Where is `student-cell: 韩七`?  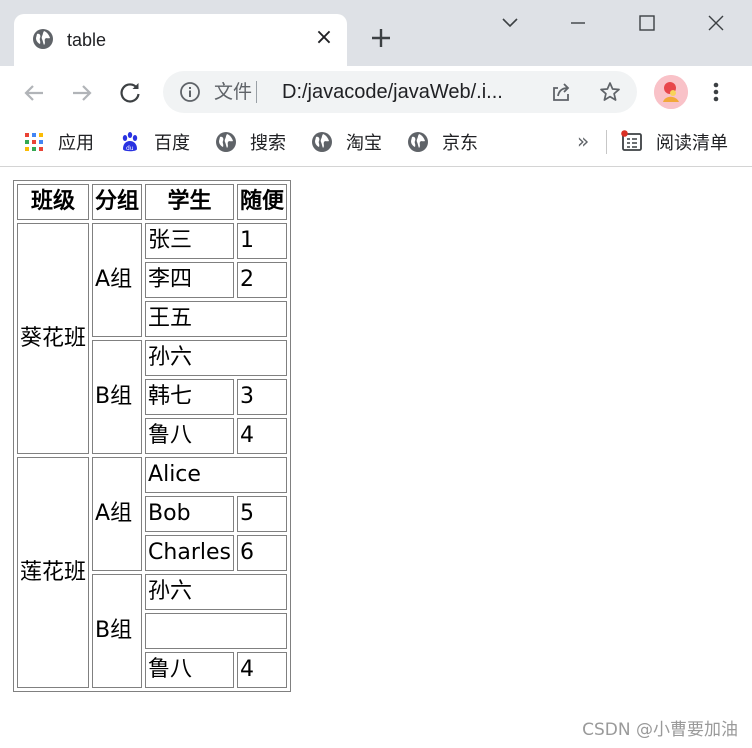
student-cell: 韩七 is located at coordinates (189, 397).